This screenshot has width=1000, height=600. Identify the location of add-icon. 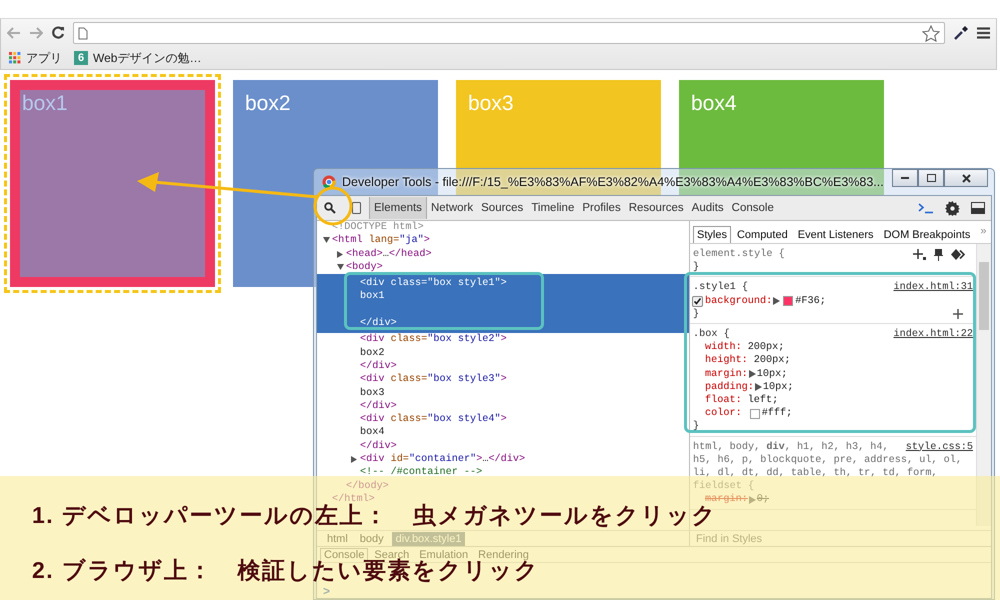
(958, 314).